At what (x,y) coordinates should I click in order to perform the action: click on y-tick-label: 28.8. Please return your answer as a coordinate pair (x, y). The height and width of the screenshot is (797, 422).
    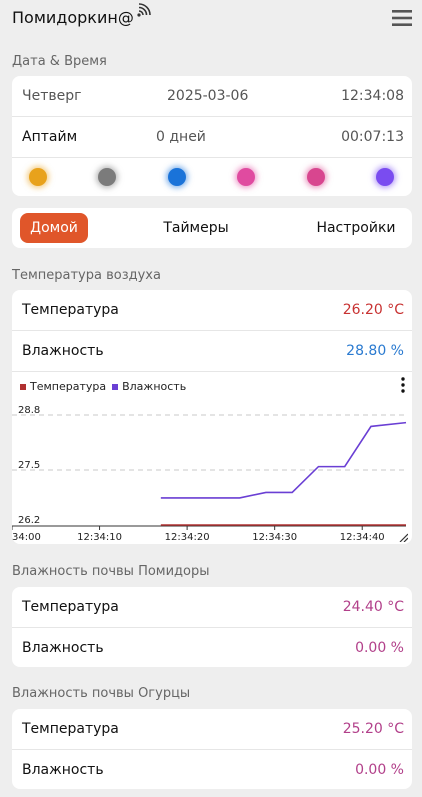
    Looking at the image, I should click on (29, 410).